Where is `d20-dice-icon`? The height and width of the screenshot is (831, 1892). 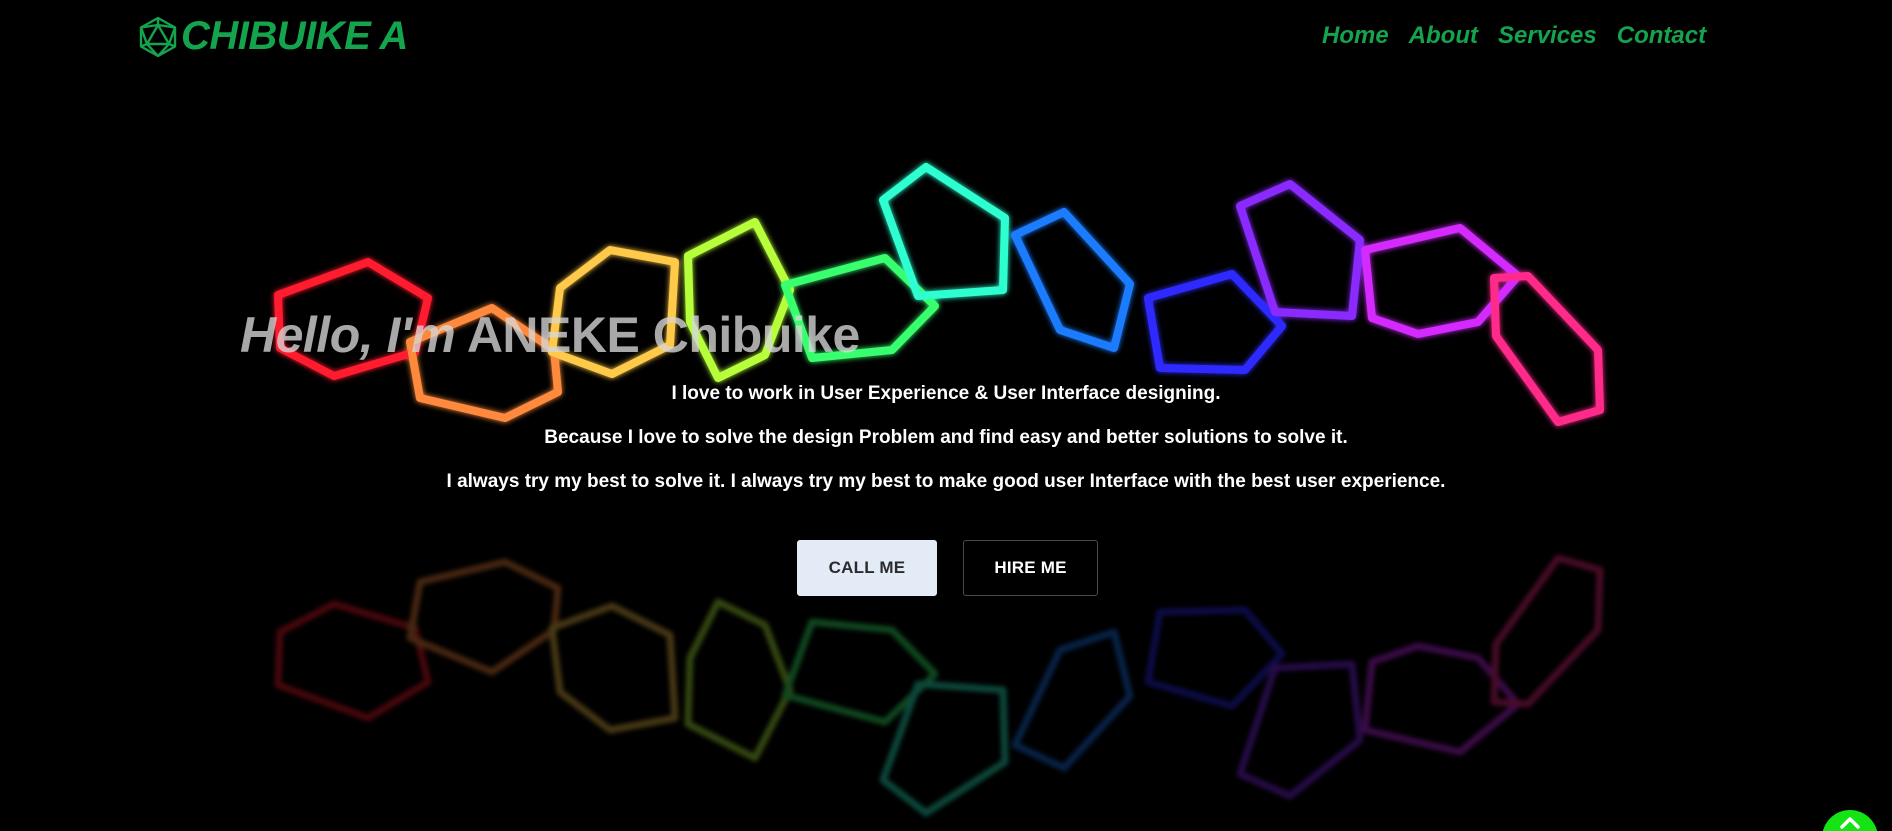
d20-dice-icon is located at coordinates (158, 36).